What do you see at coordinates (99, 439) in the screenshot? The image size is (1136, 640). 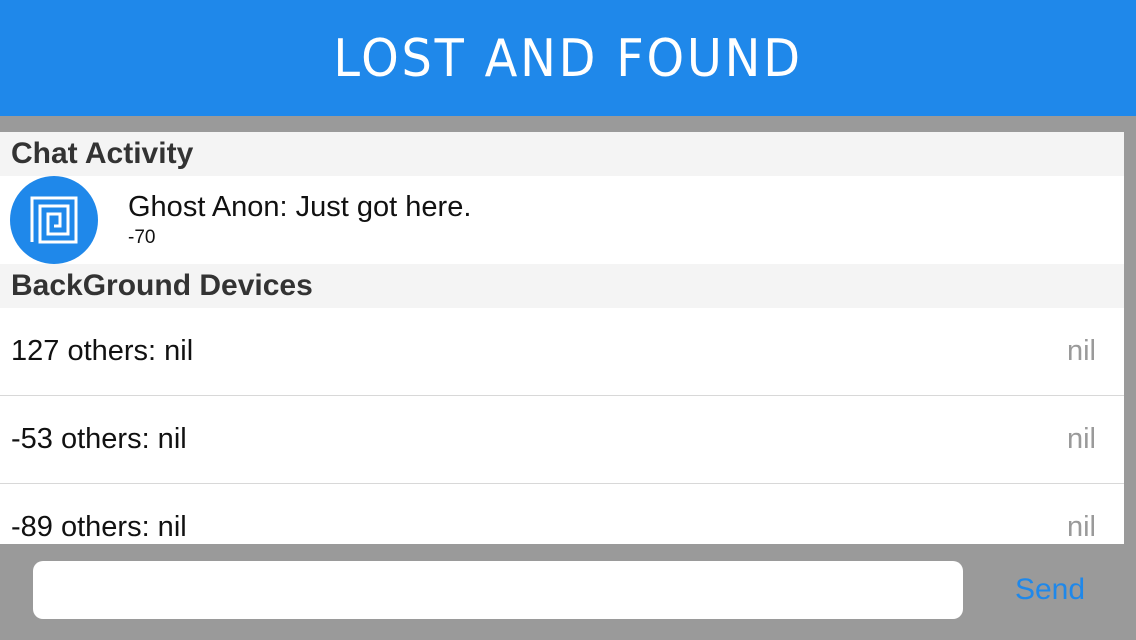 I see `device-label: -53 others: nil` at bounding box center [99, 439].